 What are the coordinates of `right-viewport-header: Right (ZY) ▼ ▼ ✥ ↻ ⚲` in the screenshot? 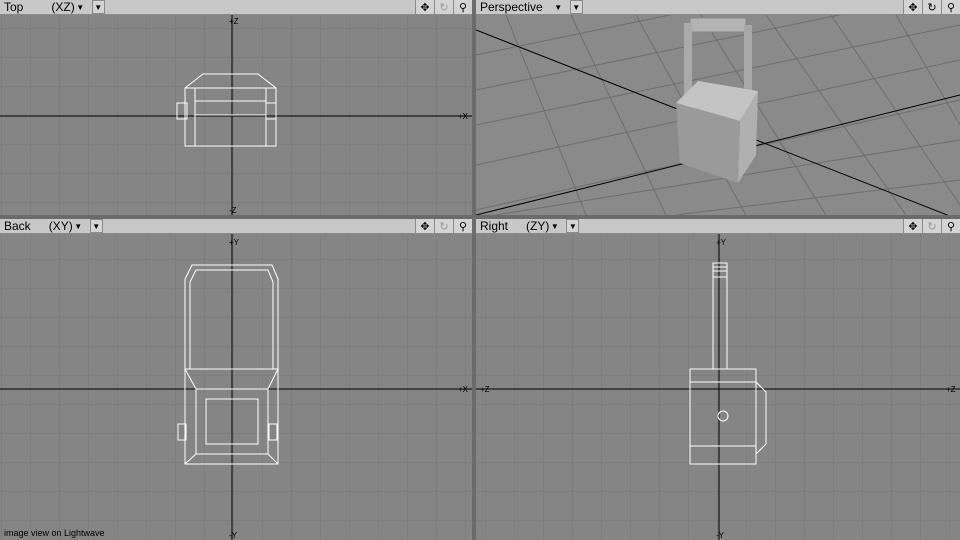 It's located at (718, 226).